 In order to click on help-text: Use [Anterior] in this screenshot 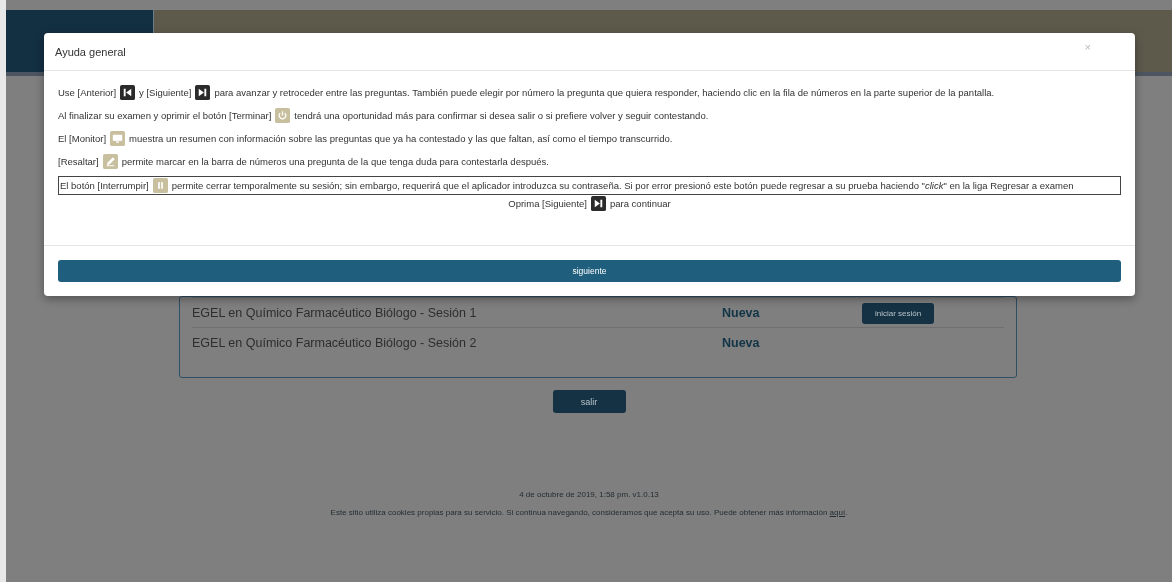, I will do `click(87, 92)`.